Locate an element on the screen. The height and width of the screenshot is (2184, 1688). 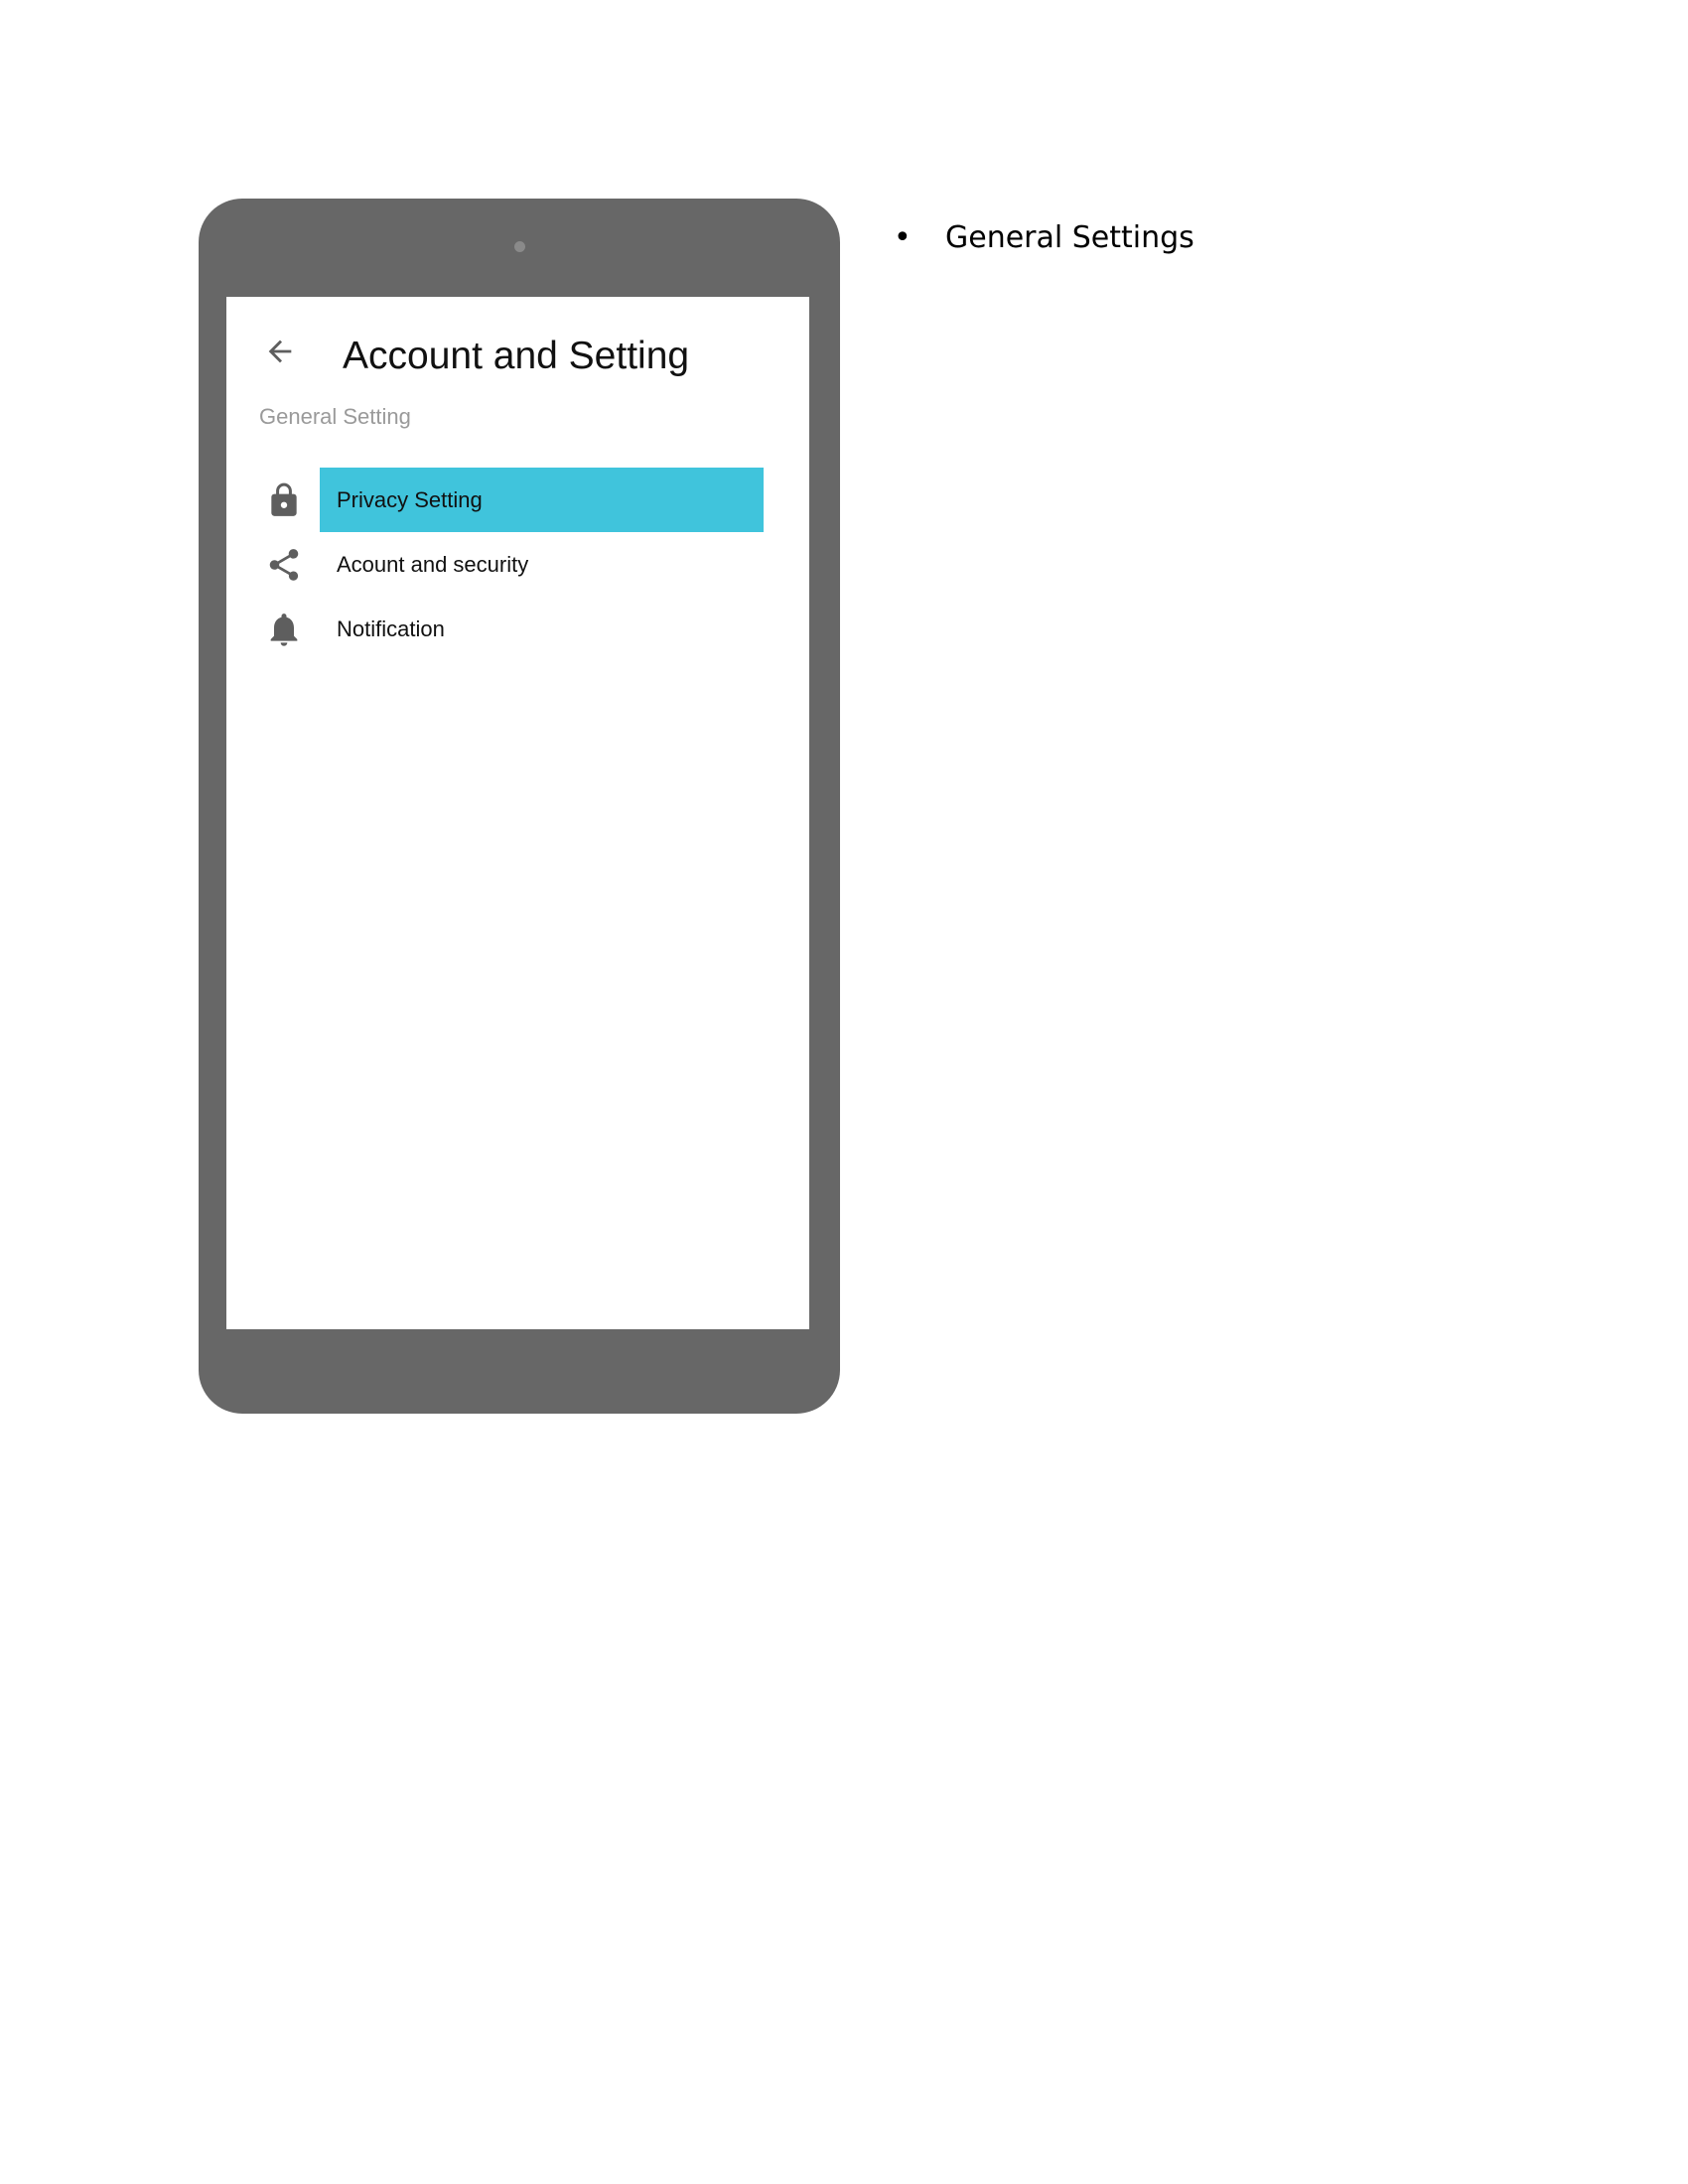
bell-icon is located at coordinates (284, 629).